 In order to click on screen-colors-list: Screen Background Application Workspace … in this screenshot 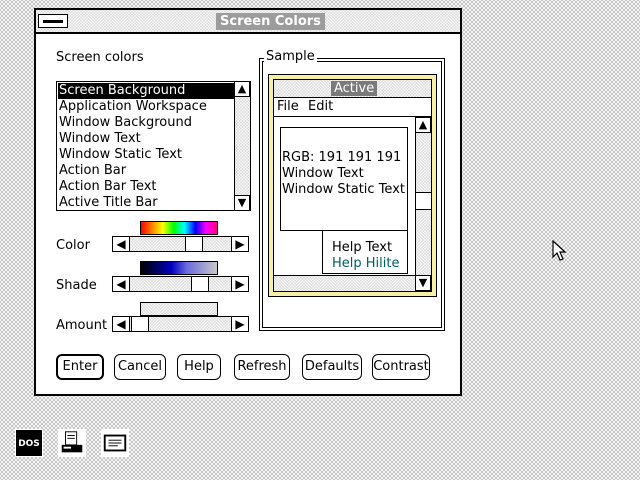, I will do `click(153, 146)`.